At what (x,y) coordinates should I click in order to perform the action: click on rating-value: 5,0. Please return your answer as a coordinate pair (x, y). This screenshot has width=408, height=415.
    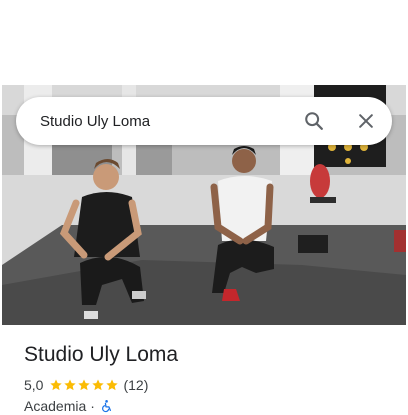
    Looking at the image, I should click on (34, 385).